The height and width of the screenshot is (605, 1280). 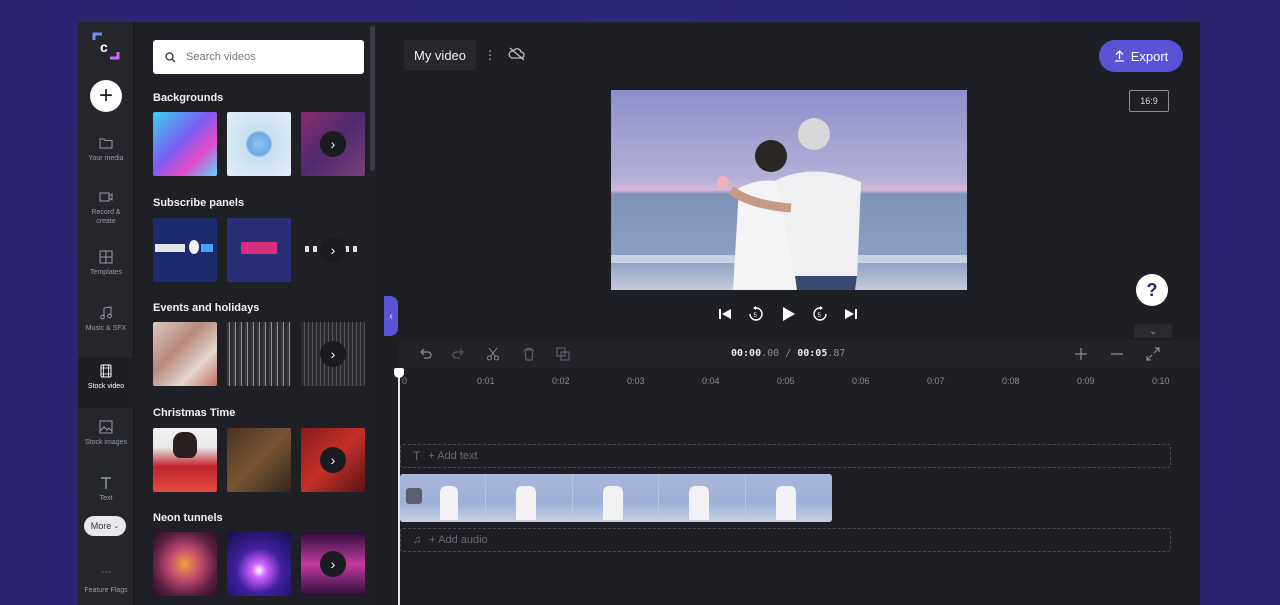 I want to click on aspect-ratio-button: 16:9, so click(x=1149, y=101).